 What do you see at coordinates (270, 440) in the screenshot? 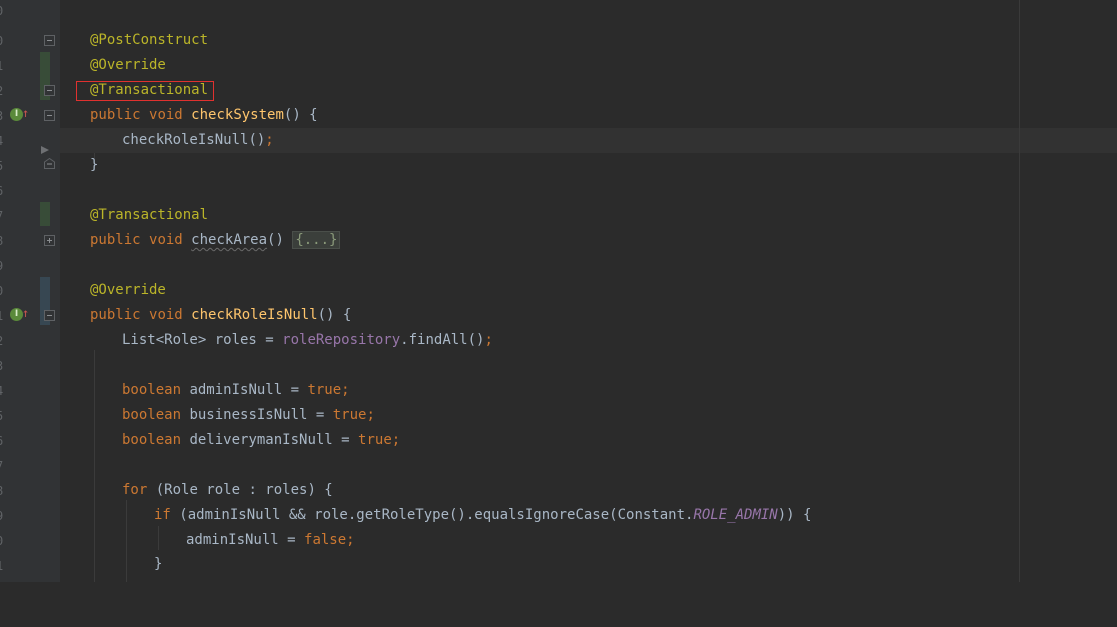
I see `code-text: deliverymanIsNull =` at bounding box center [270, 440].